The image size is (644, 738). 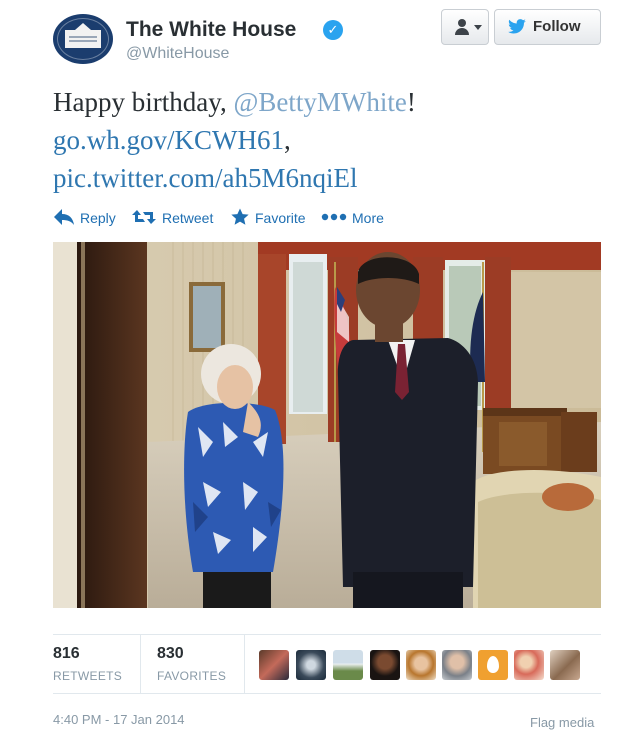 What do you see at coordinates (188, 218) in the screenshot?
I see `retweet-label: Retweet` at bounding box center [188, 218].